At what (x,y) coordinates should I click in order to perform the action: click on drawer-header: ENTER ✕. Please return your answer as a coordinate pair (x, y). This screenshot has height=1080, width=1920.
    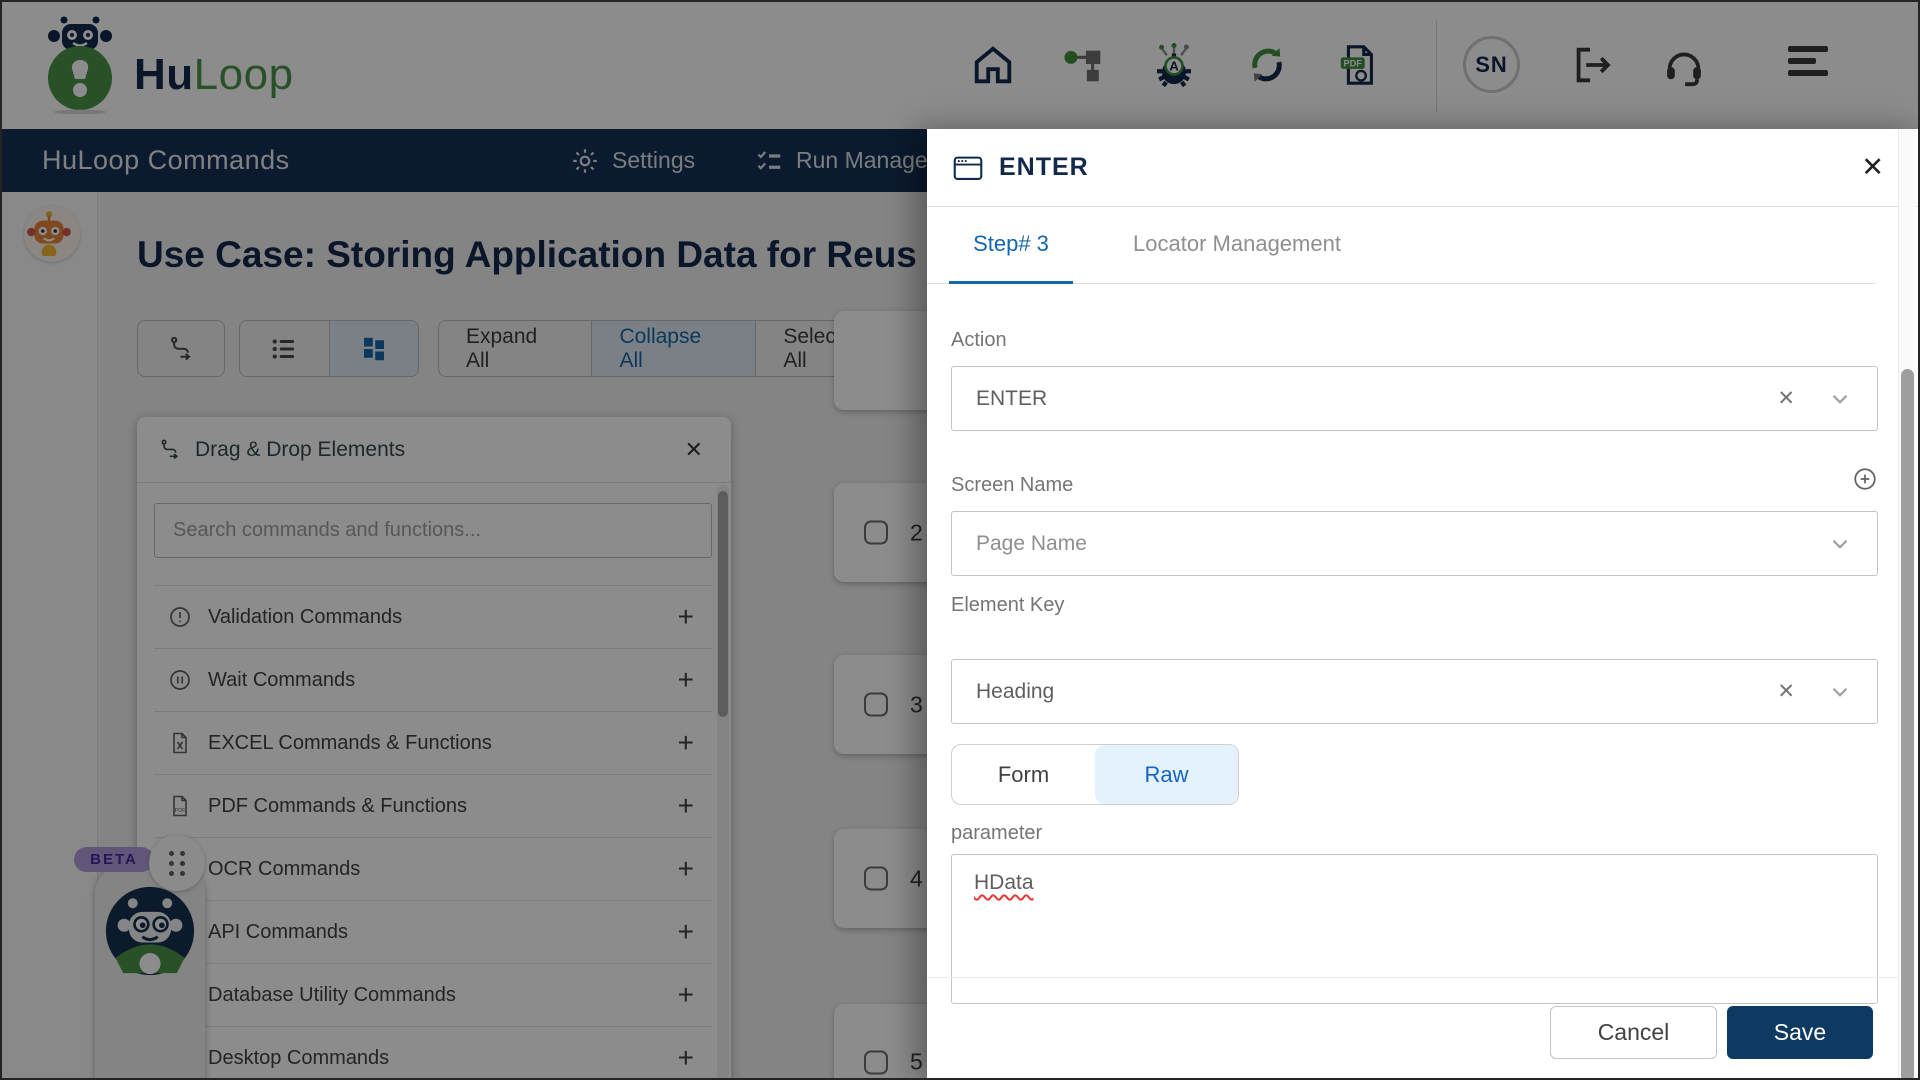
    Looking at the image, I should click on (1422, 168).